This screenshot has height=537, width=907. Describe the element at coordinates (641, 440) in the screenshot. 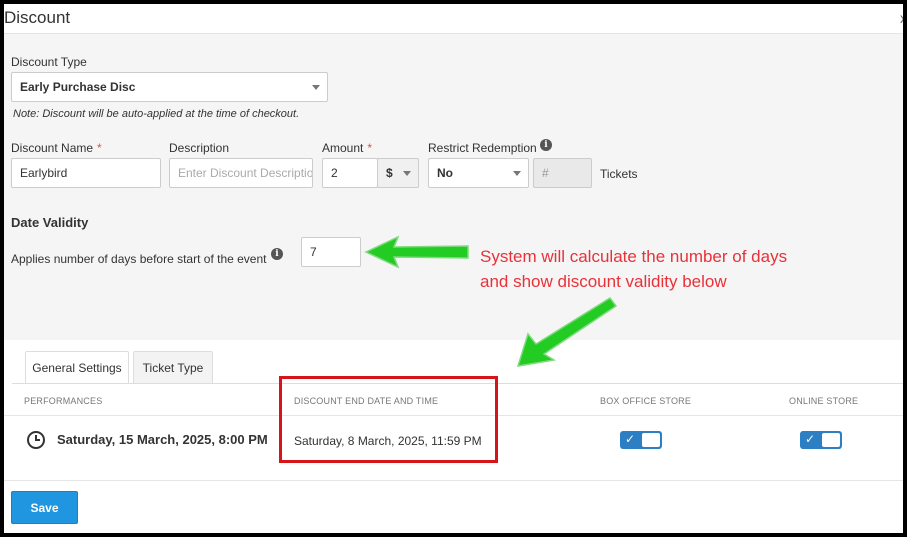

I see `box-office-toggle: ✓` at that location.